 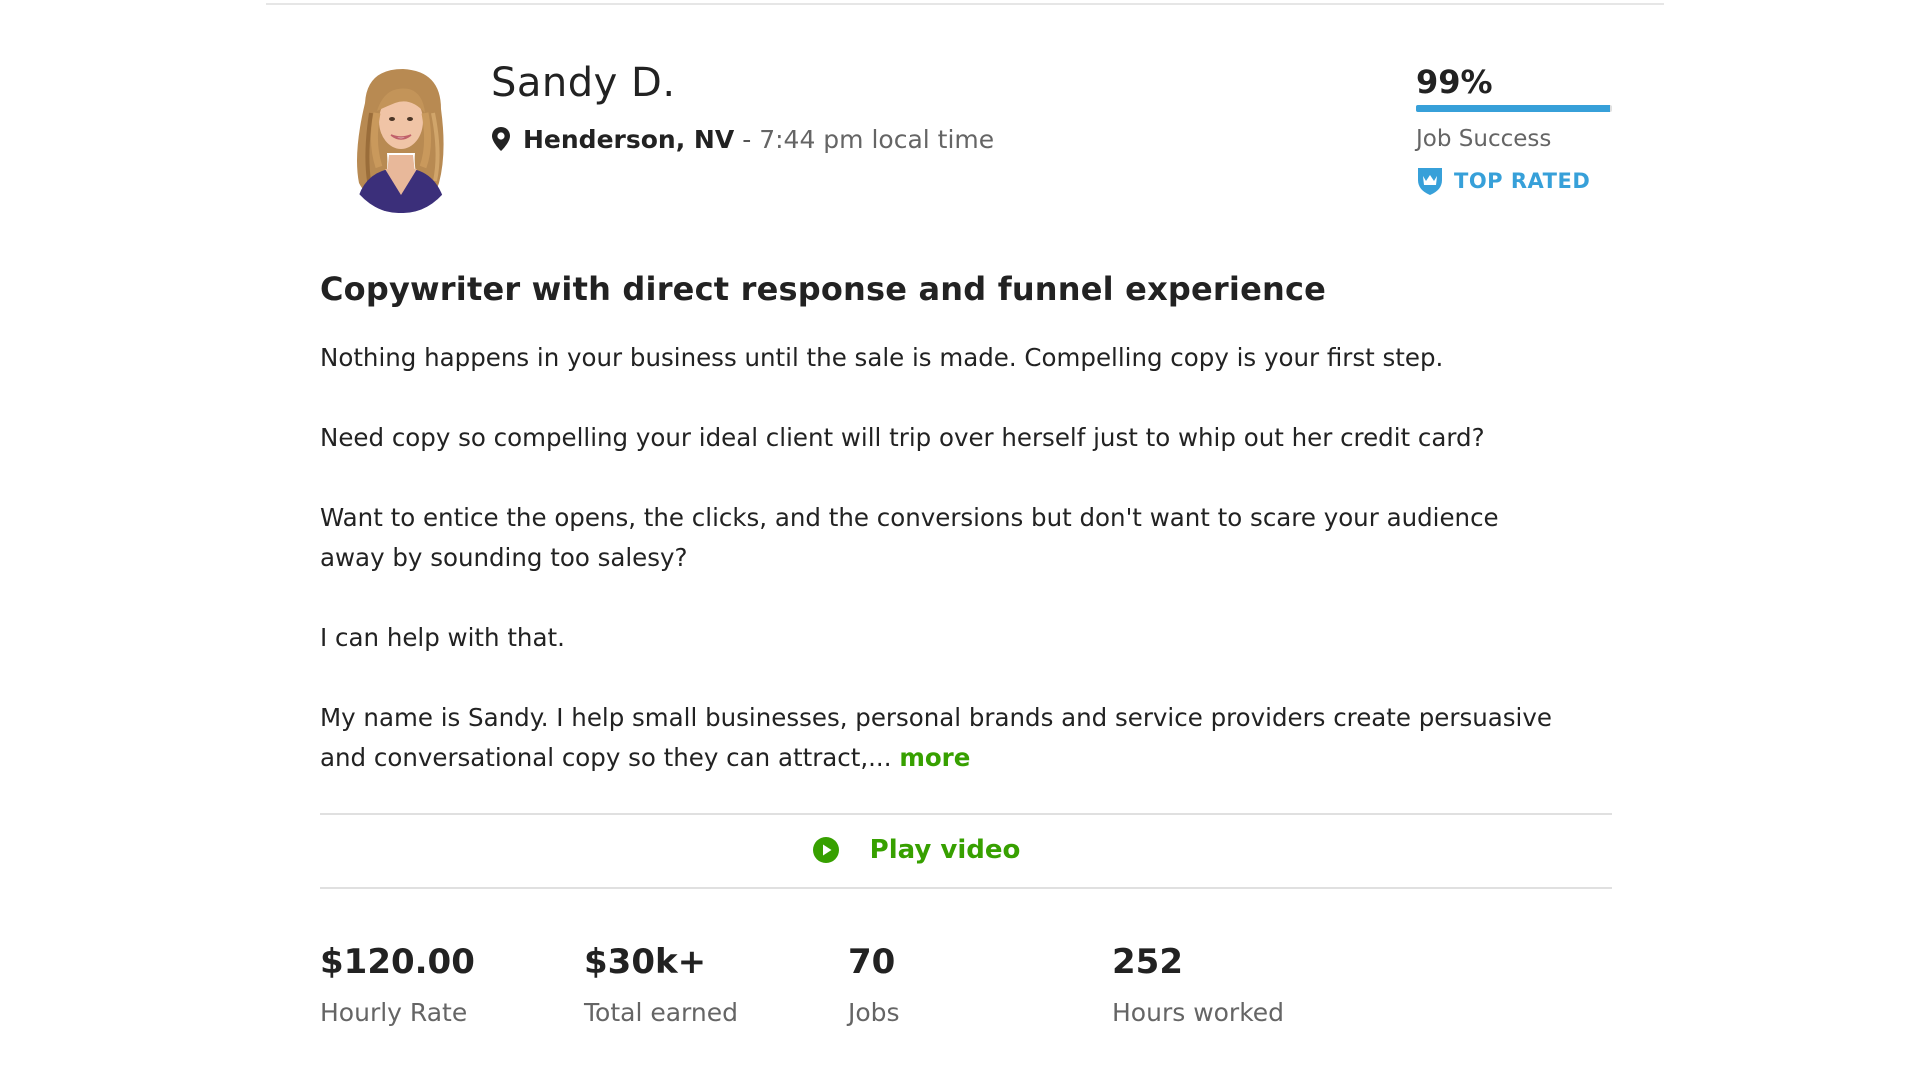 I want to click on stat-total-earned: $30k+ Total earned, so click(x=716, y=985).